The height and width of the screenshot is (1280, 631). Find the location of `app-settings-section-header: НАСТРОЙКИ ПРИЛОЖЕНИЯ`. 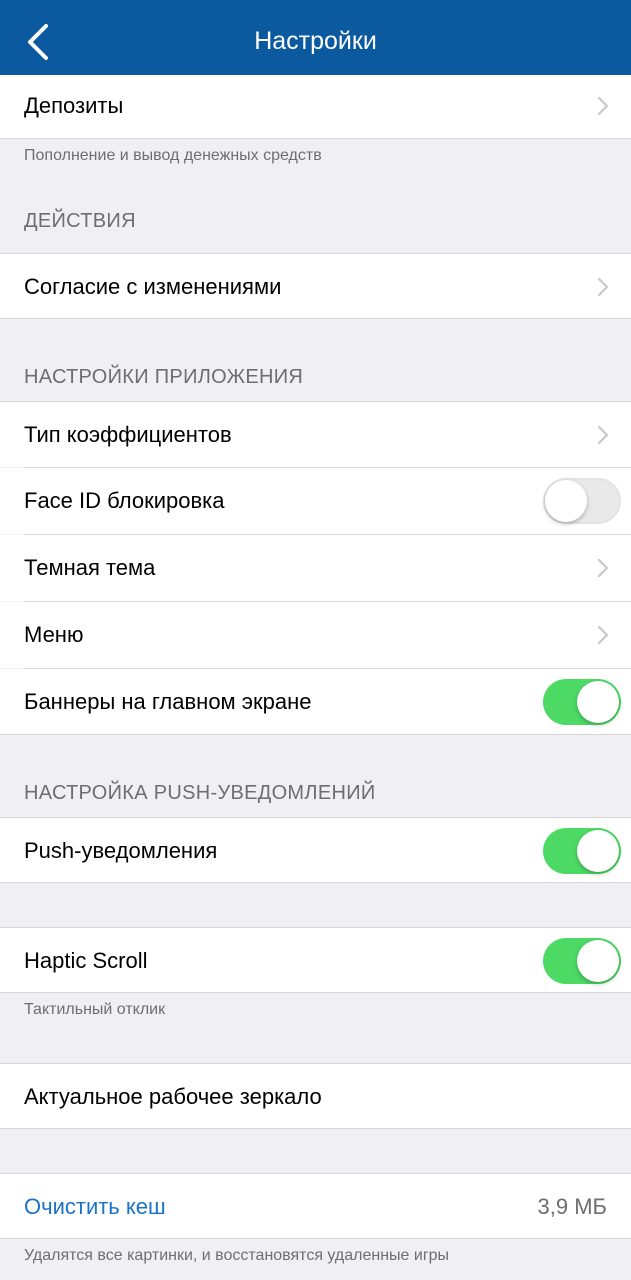

app-settings-section-header: НАСТРОЙКИ ПРИЛОЖЕНИЯ is located at coordinates (164, 377).